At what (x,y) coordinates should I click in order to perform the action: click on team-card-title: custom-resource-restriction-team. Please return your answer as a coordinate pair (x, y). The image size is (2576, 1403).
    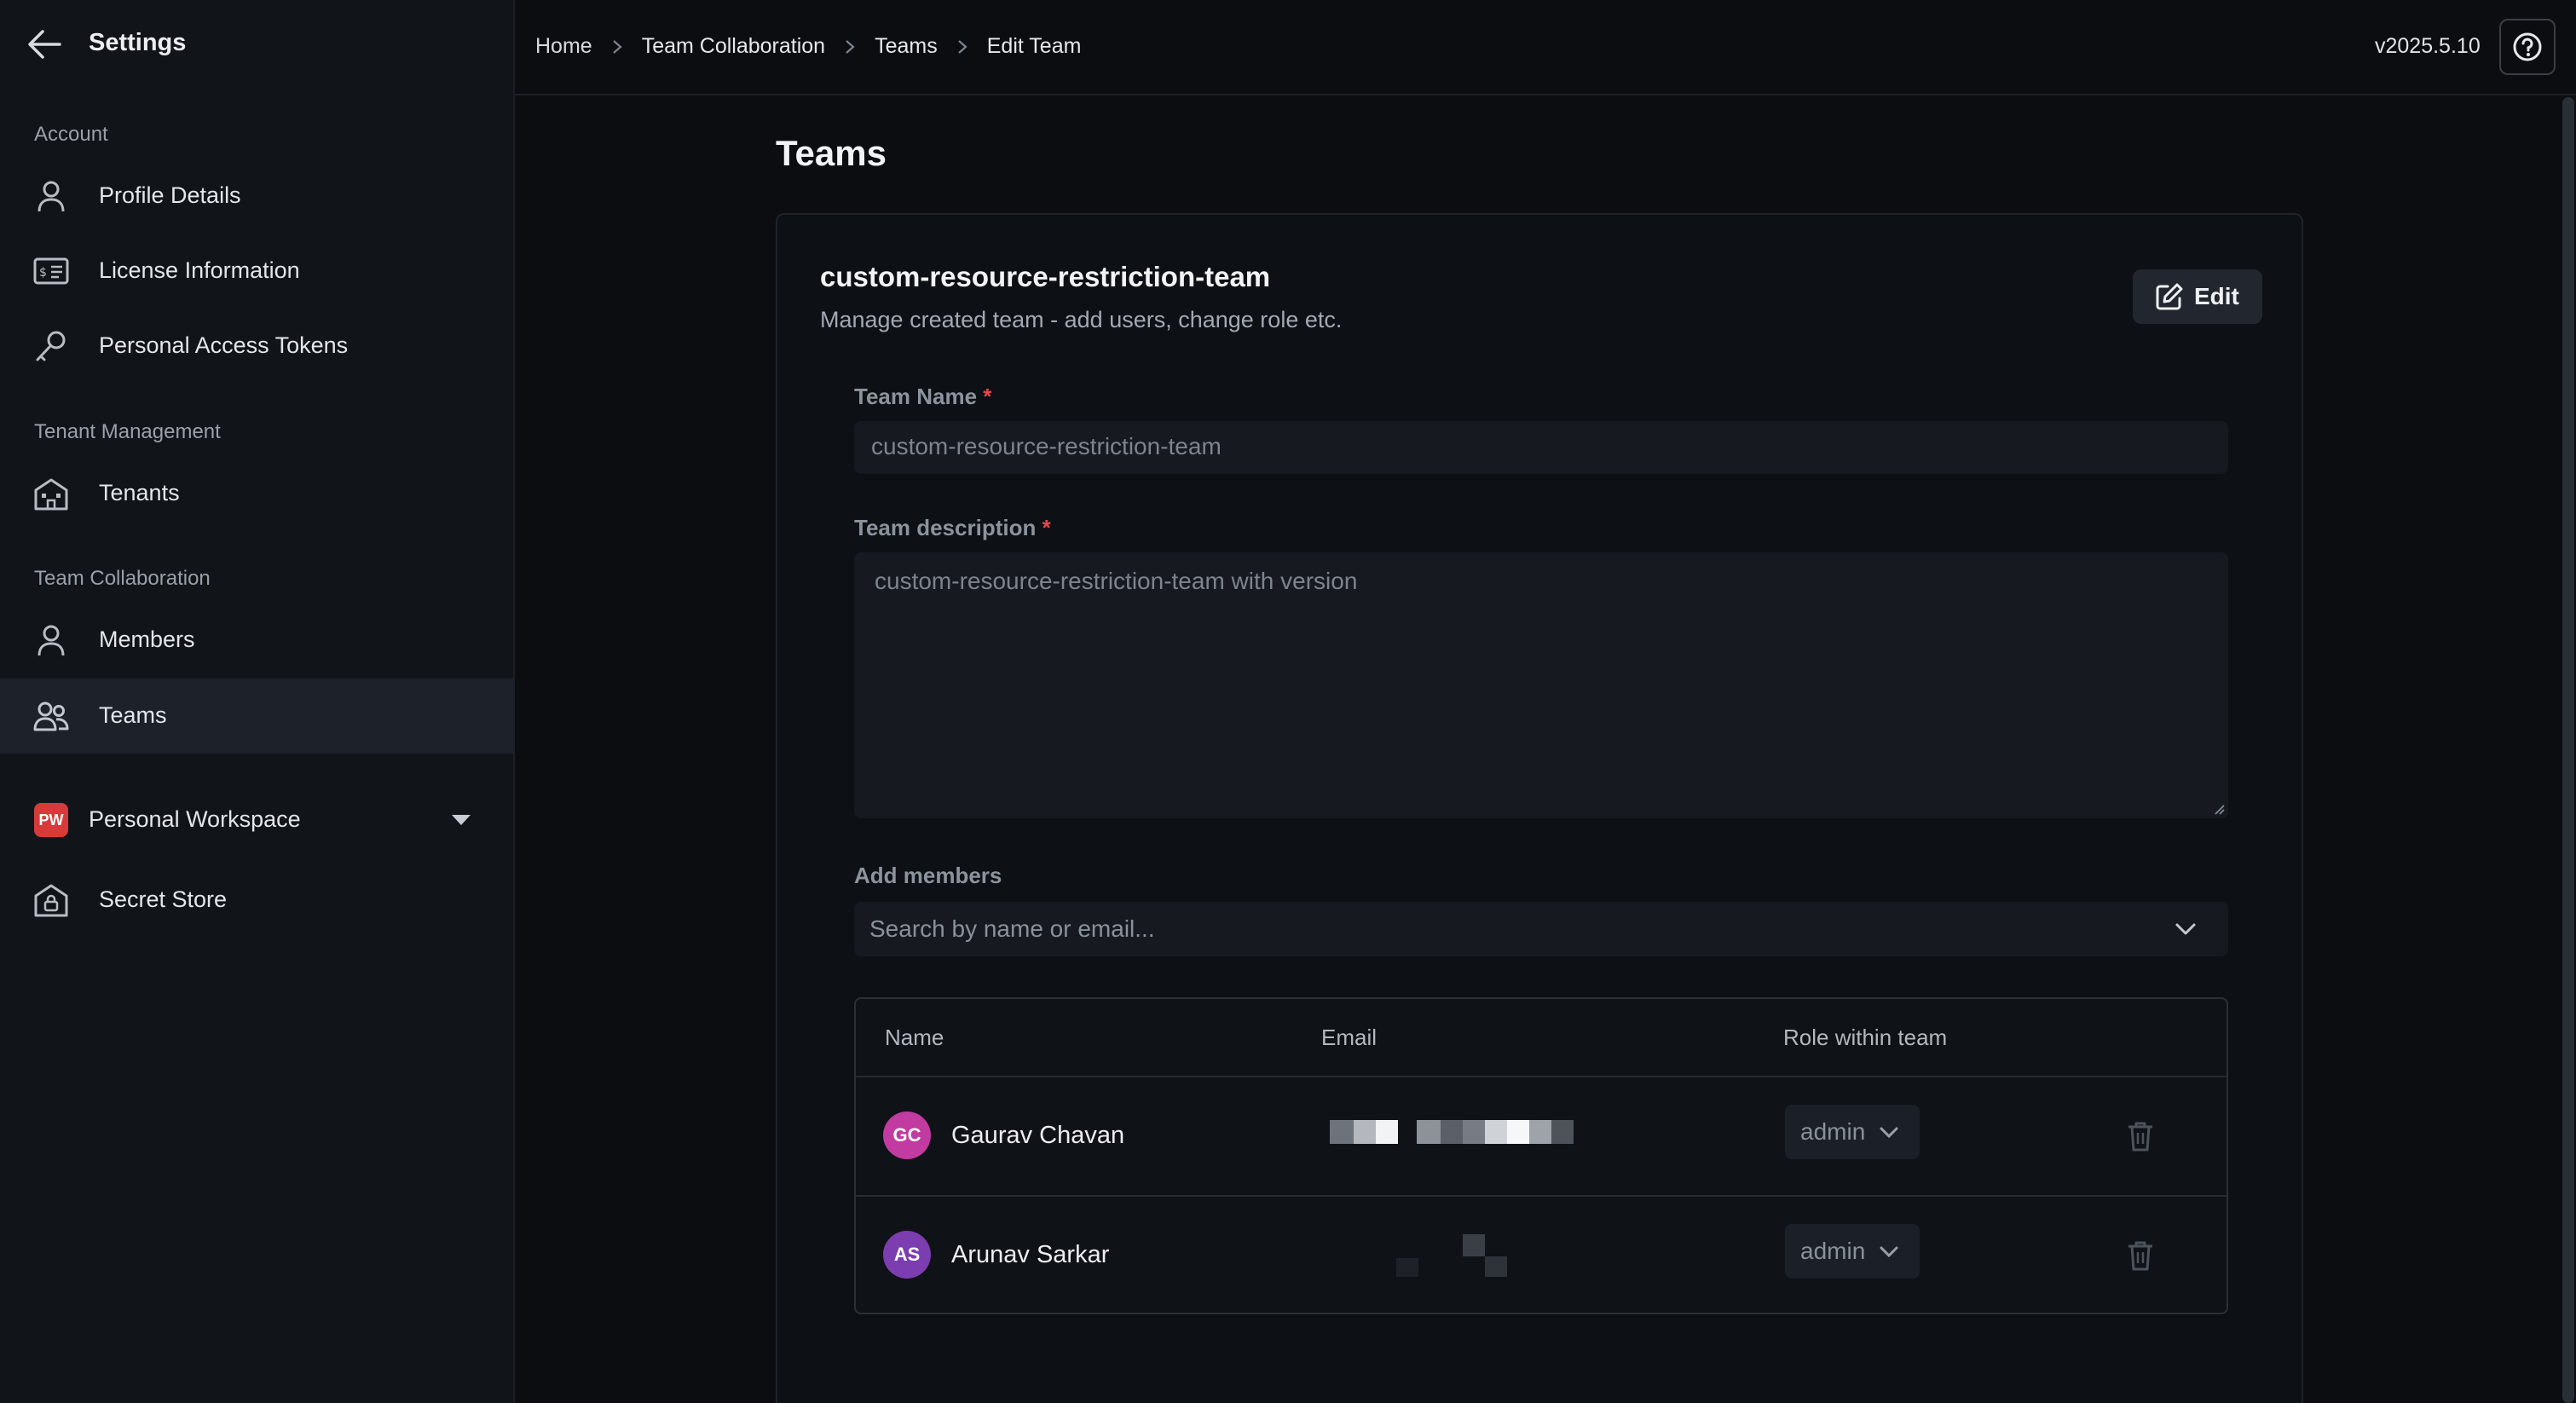
    Looking at the image, I should click on (1045, 277).